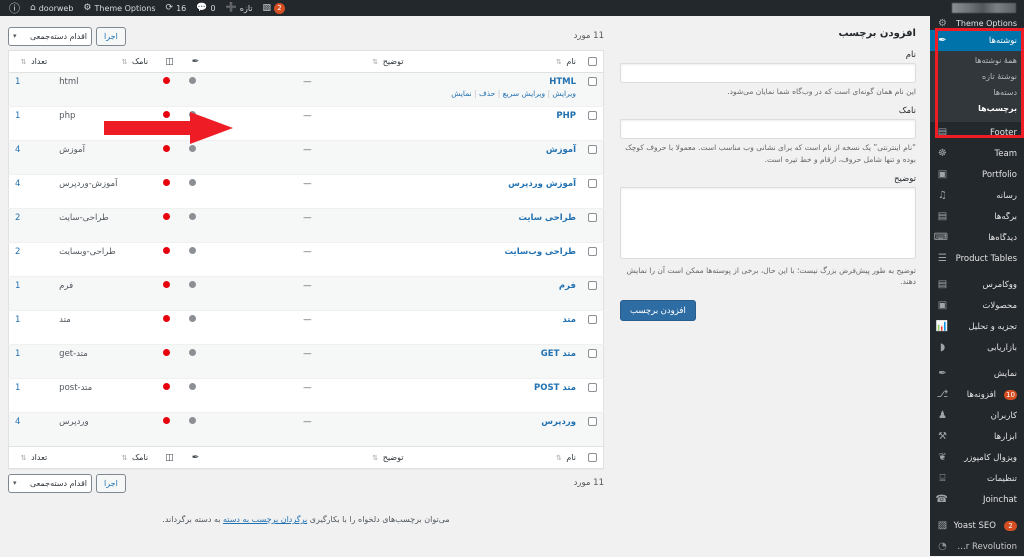  Describe the element at coordinates (567, 286) in the screenshot. I see `row-title-link: فرم` at that location.